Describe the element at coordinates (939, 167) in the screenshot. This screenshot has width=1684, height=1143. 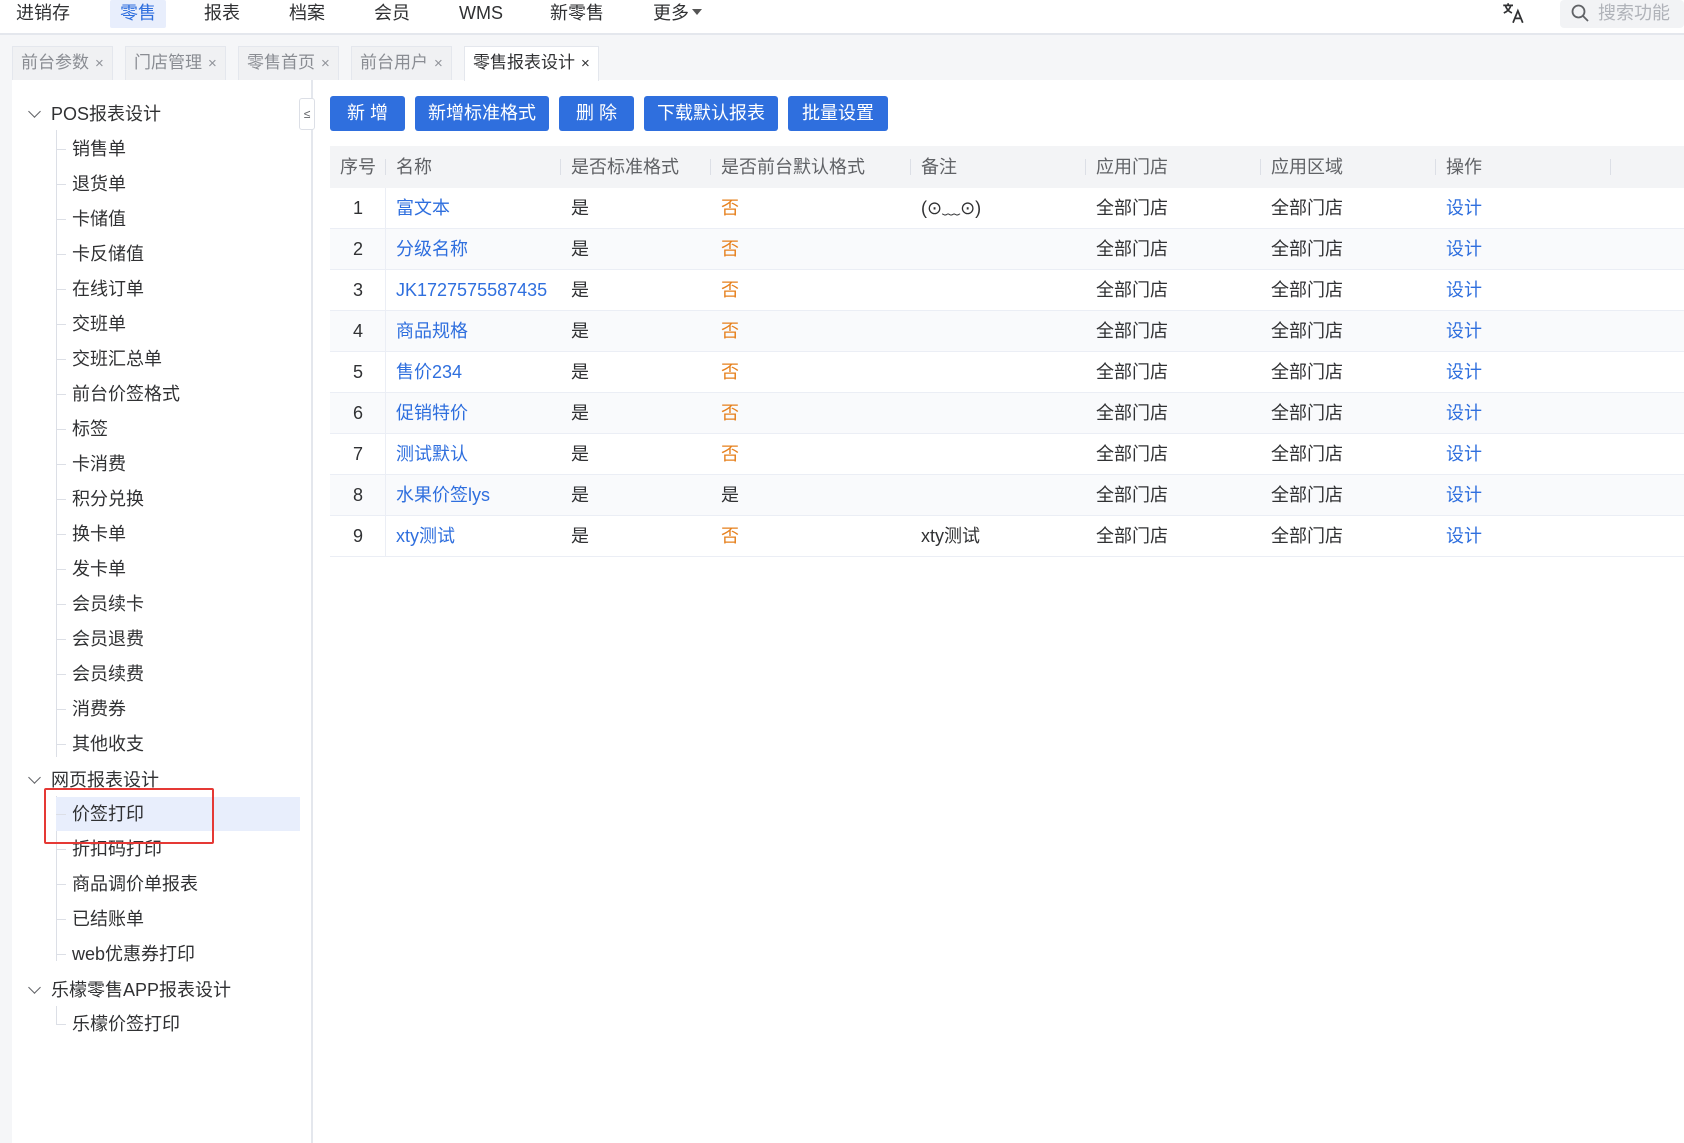
I see `col-header-note: 备注` at that location.